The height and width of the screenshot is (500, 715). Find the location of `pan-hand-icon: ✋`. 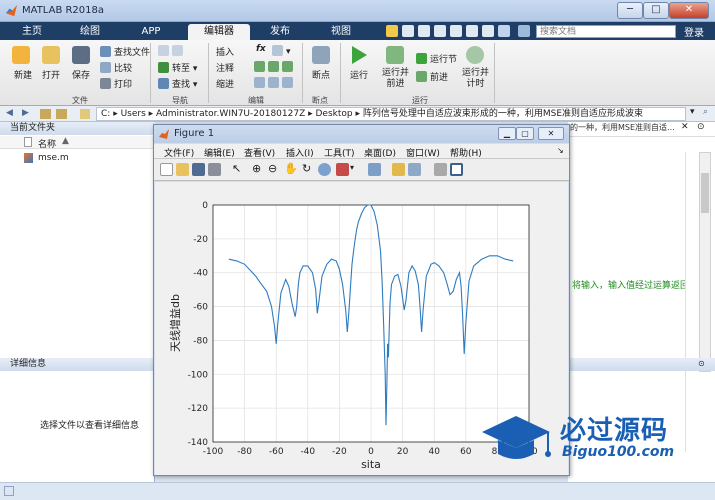

pan-hand-icon: ✋ is located at coordinates (291, 169).